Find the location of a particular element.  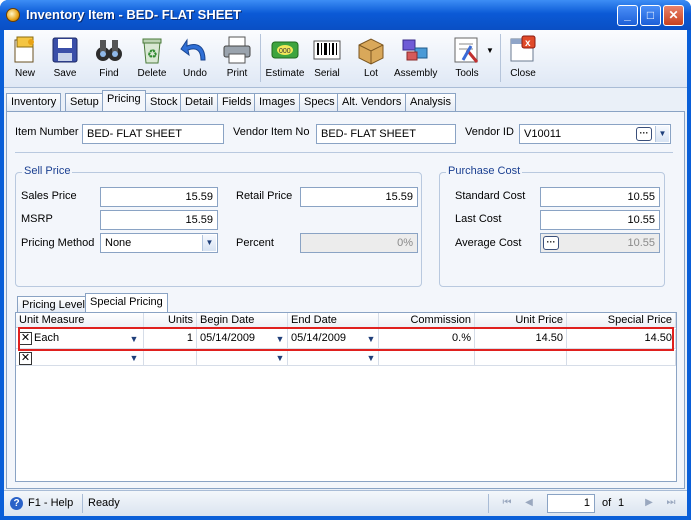

col-header-unit-measure: Unit Measure is located at coordinates (80, 320).